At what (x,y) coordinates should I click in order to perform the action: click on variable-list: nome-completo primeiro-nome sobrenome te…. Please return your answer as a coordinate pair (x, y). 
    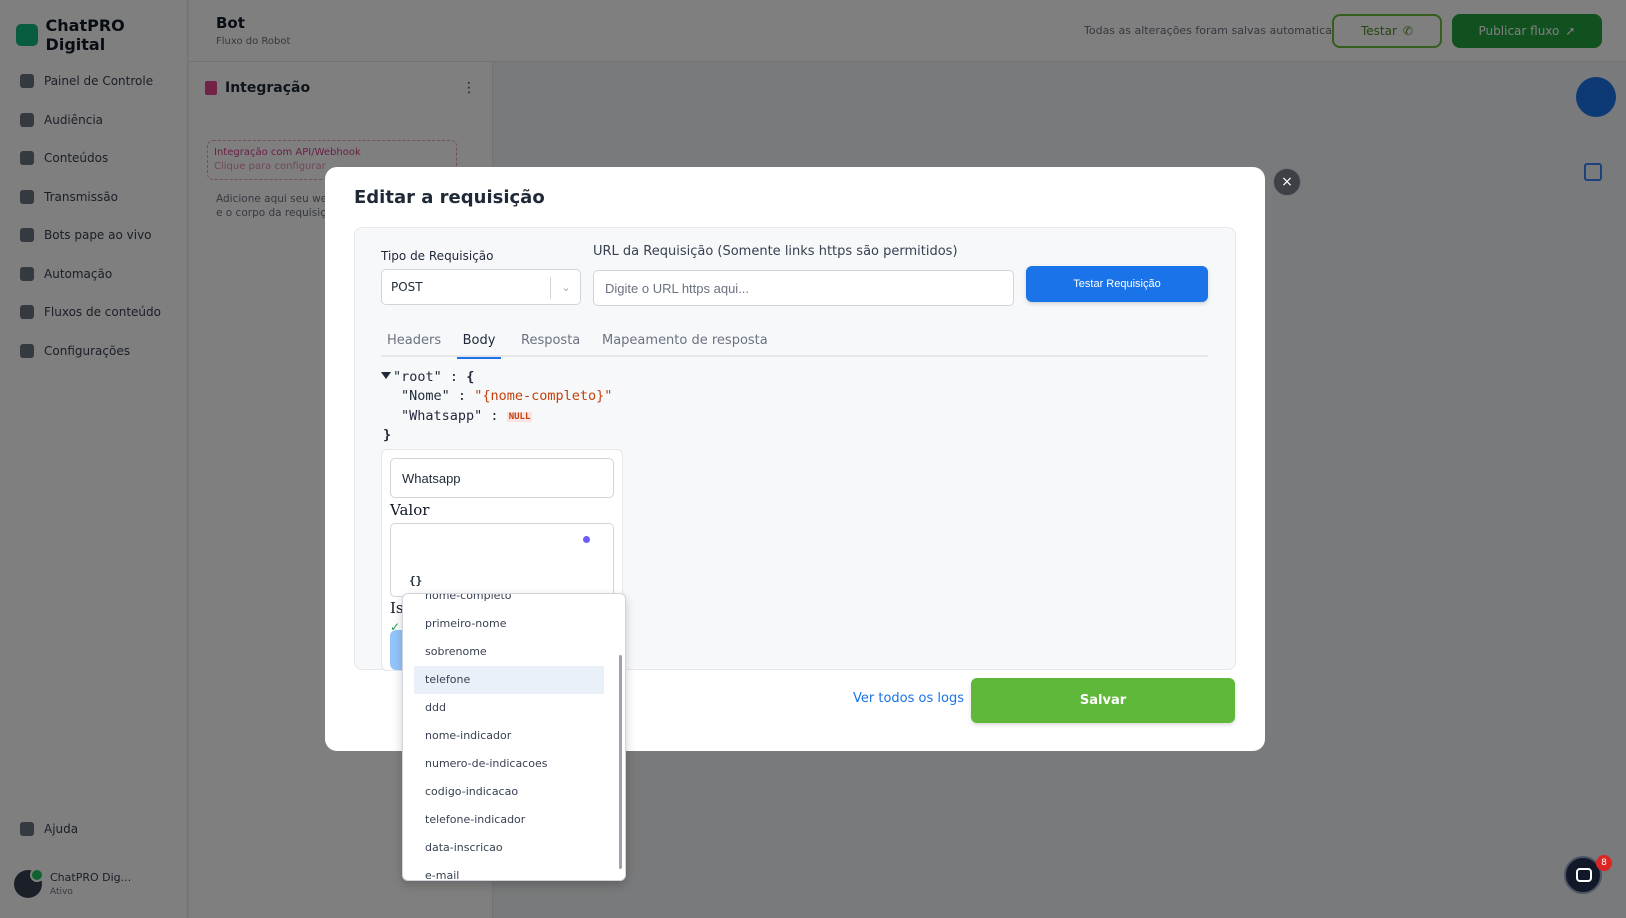
    Looking at the image, I should click on (509, 737).